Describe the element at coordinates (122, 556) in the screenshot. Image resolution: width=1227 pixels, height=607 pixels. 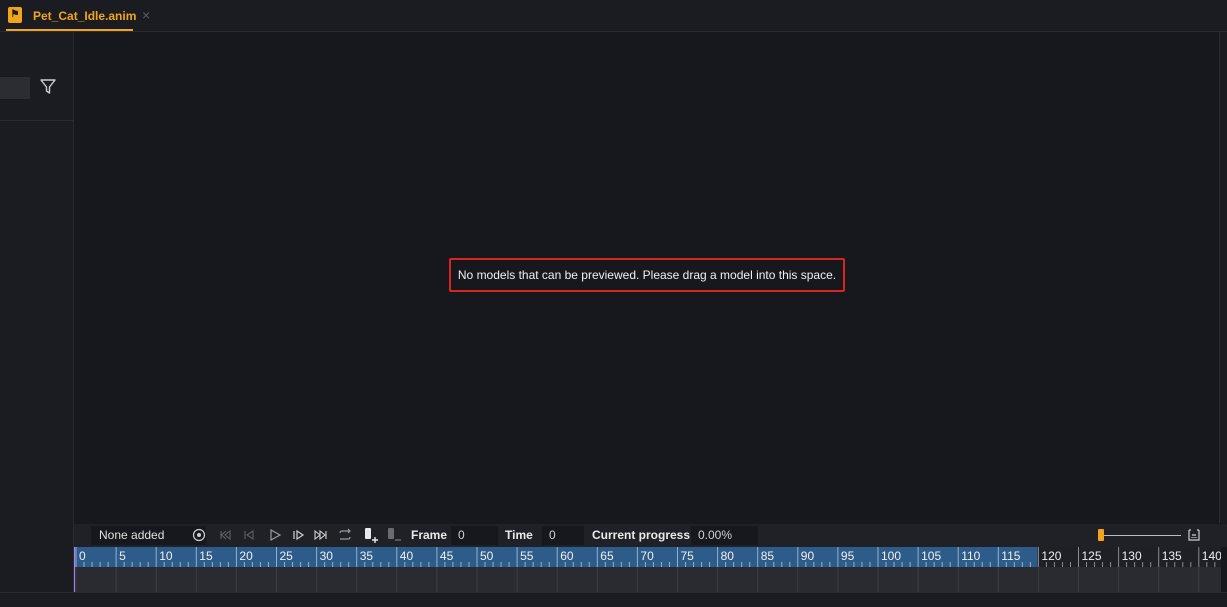
I see `ruler-tick-label: 5` at that location.